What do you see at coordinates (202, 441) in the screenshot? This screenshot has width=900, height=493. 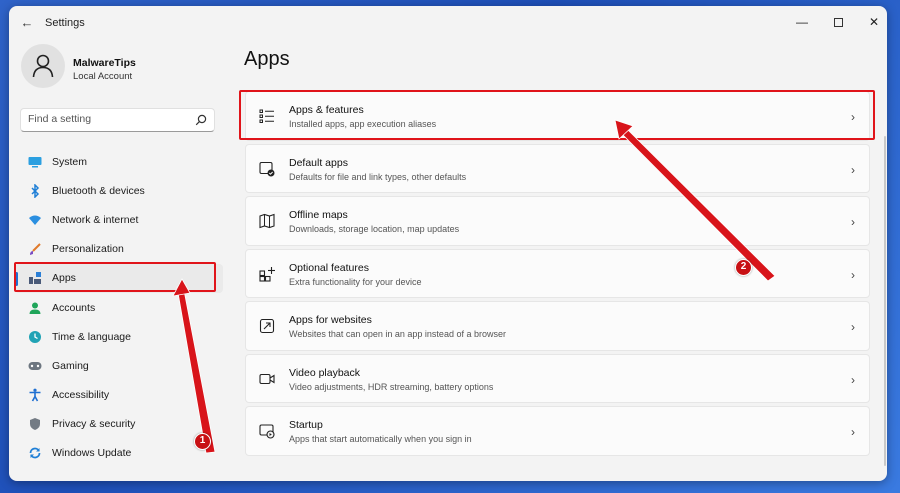 I see `annotation-badge-1: 1` at bounding box center [202, 441].